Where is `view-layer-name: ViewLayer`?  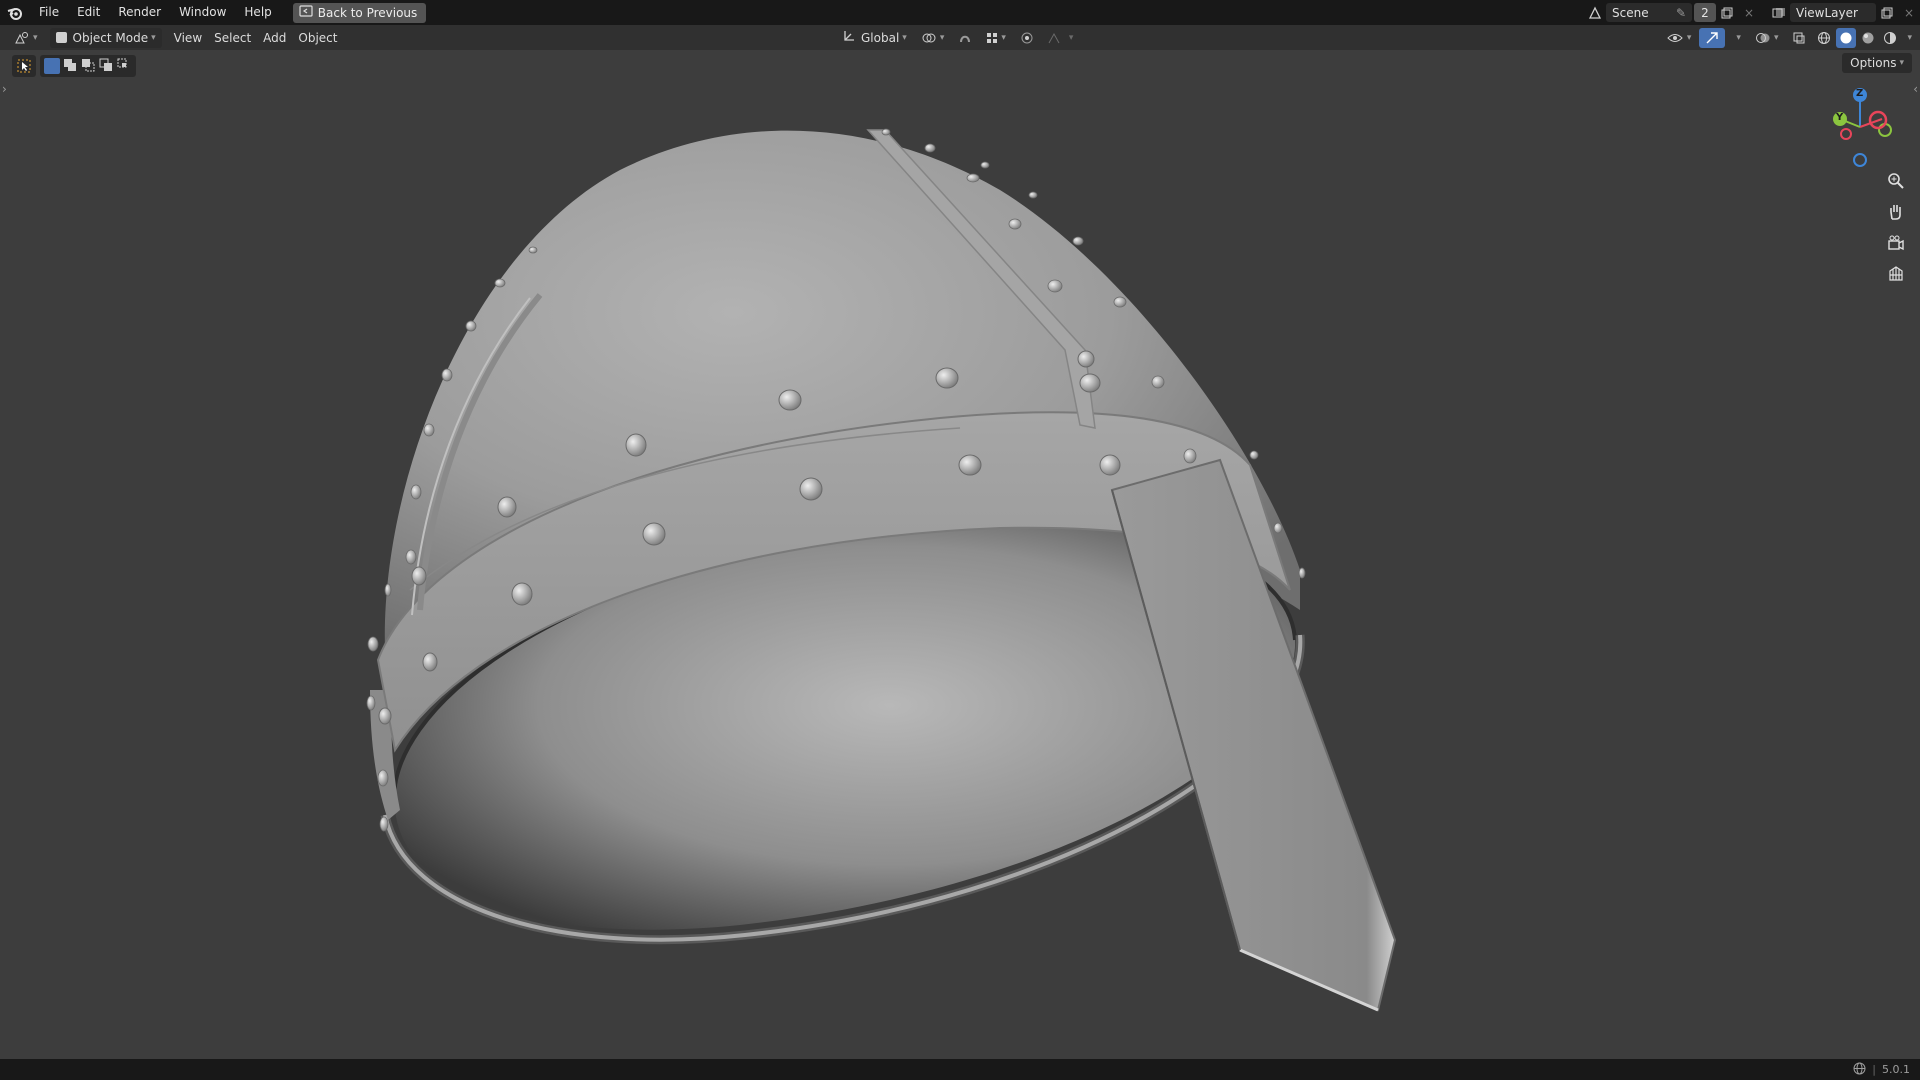 view-layer-name: ViewLayer is located at coordinates (1827, 12).